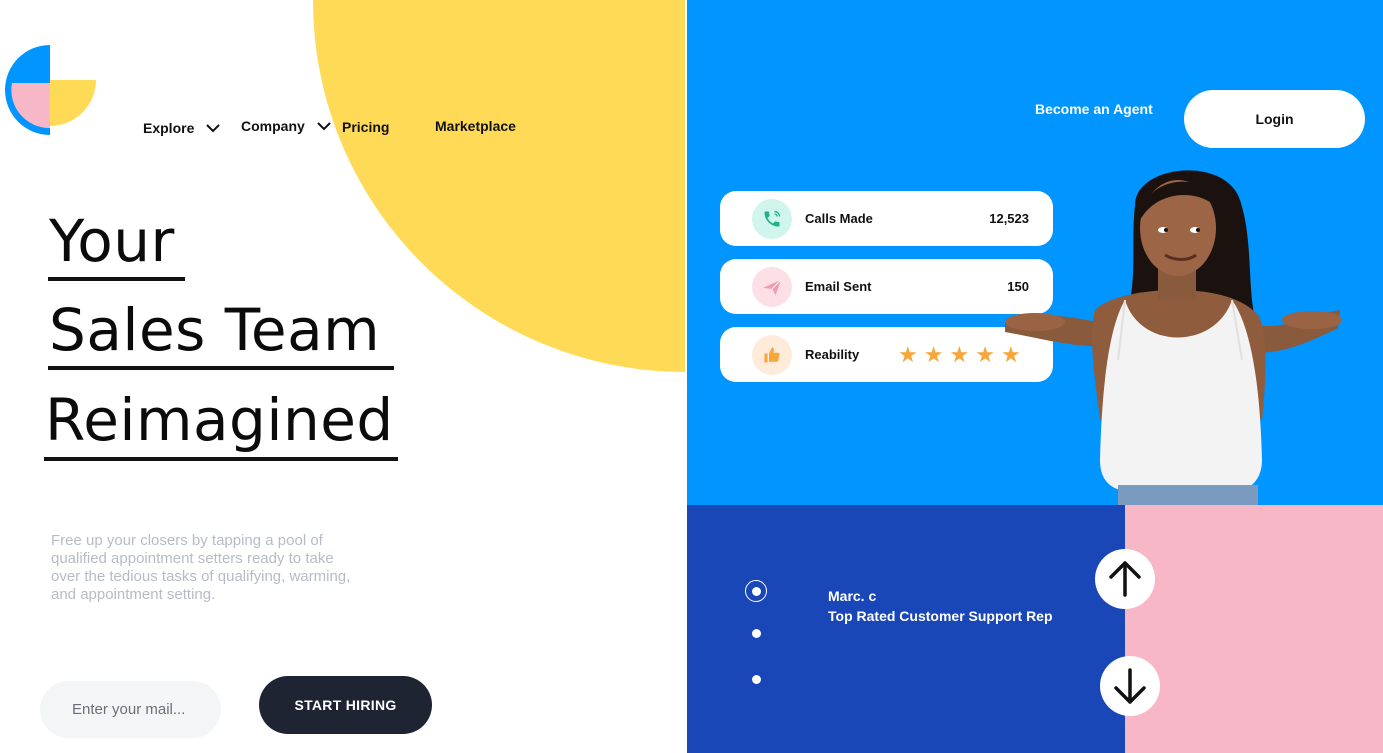 This screenshot has width=1383, height=753. I want to click on stat-label: Email Sent, so click(838, 286).